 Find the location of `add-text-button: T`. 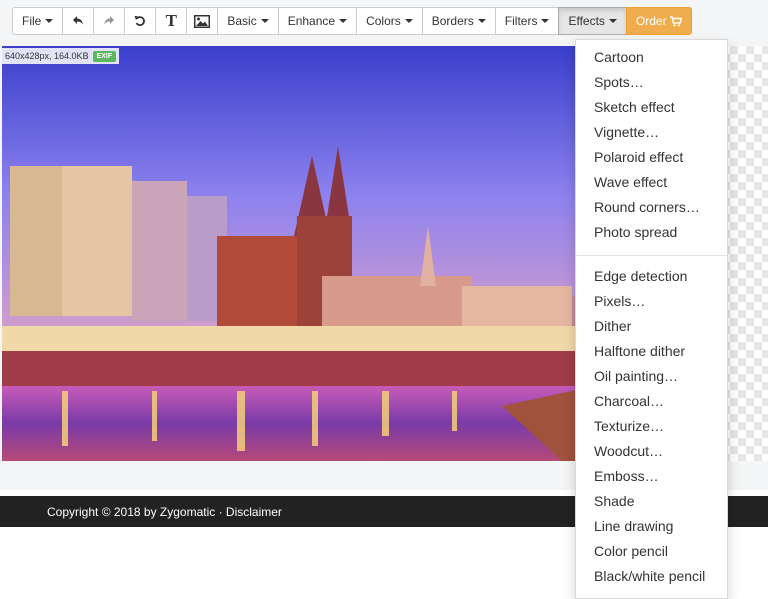

add-text-button: T is located at coordinates (171, 21).